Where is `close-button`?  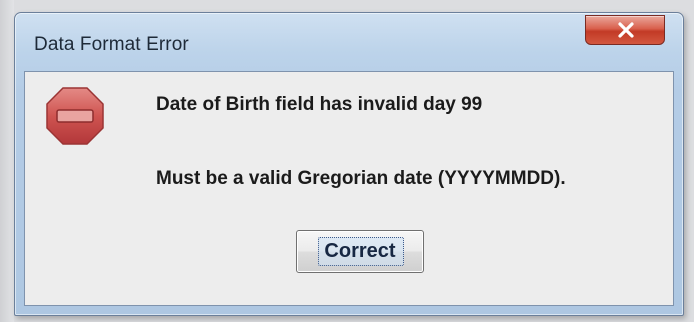 close-button is located at coordinates (625, 30).